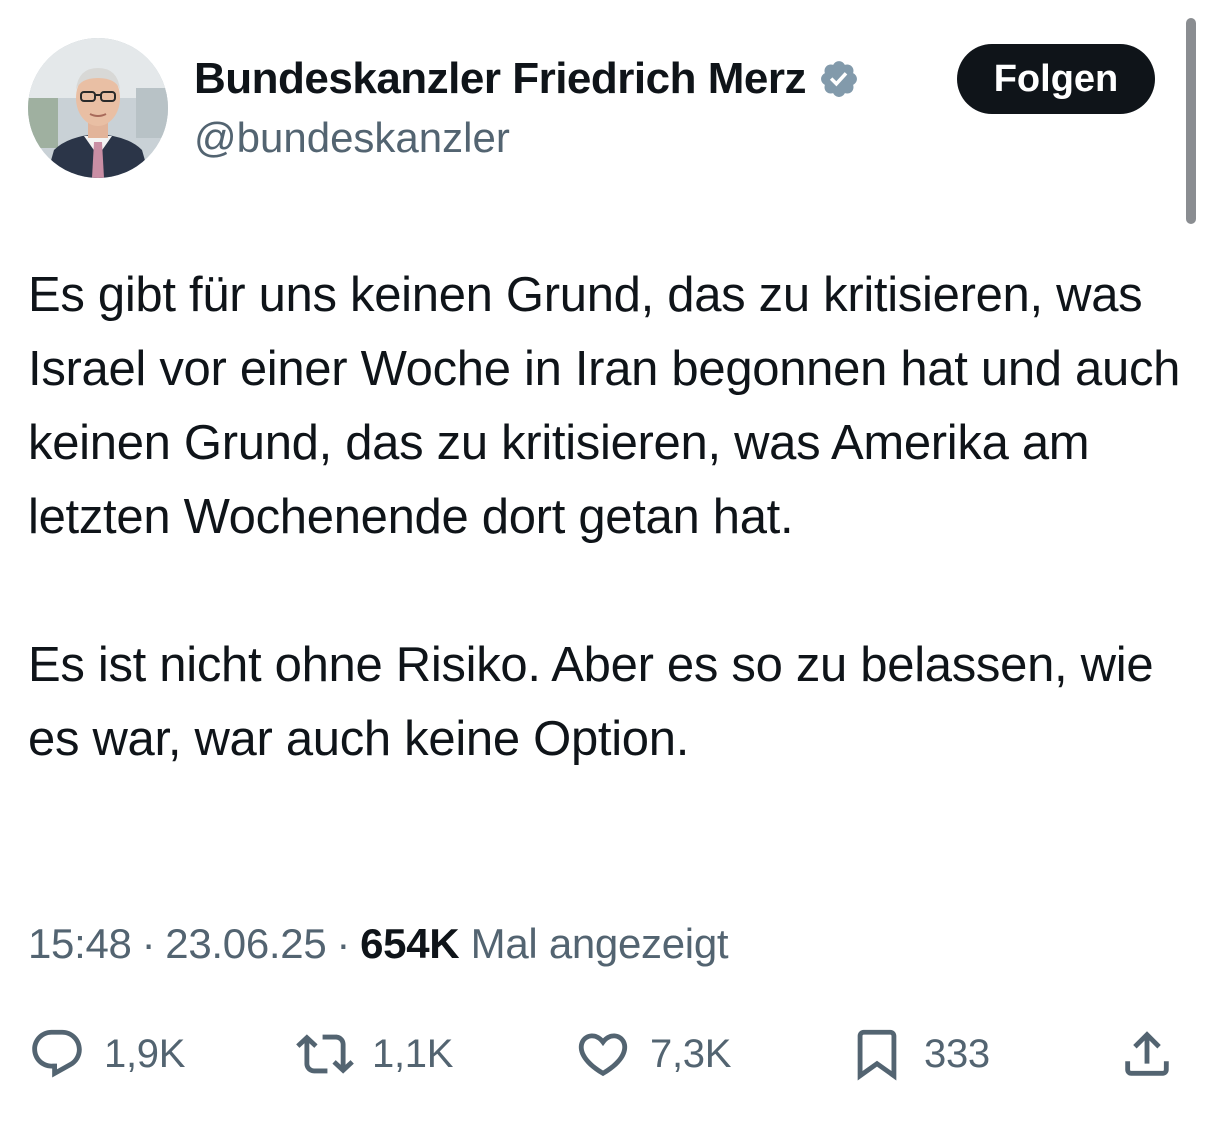  What do you see at coordinates (500, 79) in the screenshot?
I see `author-display-name: Bundeskanzler Friedrich Merz` at bounding box center [500, 79].